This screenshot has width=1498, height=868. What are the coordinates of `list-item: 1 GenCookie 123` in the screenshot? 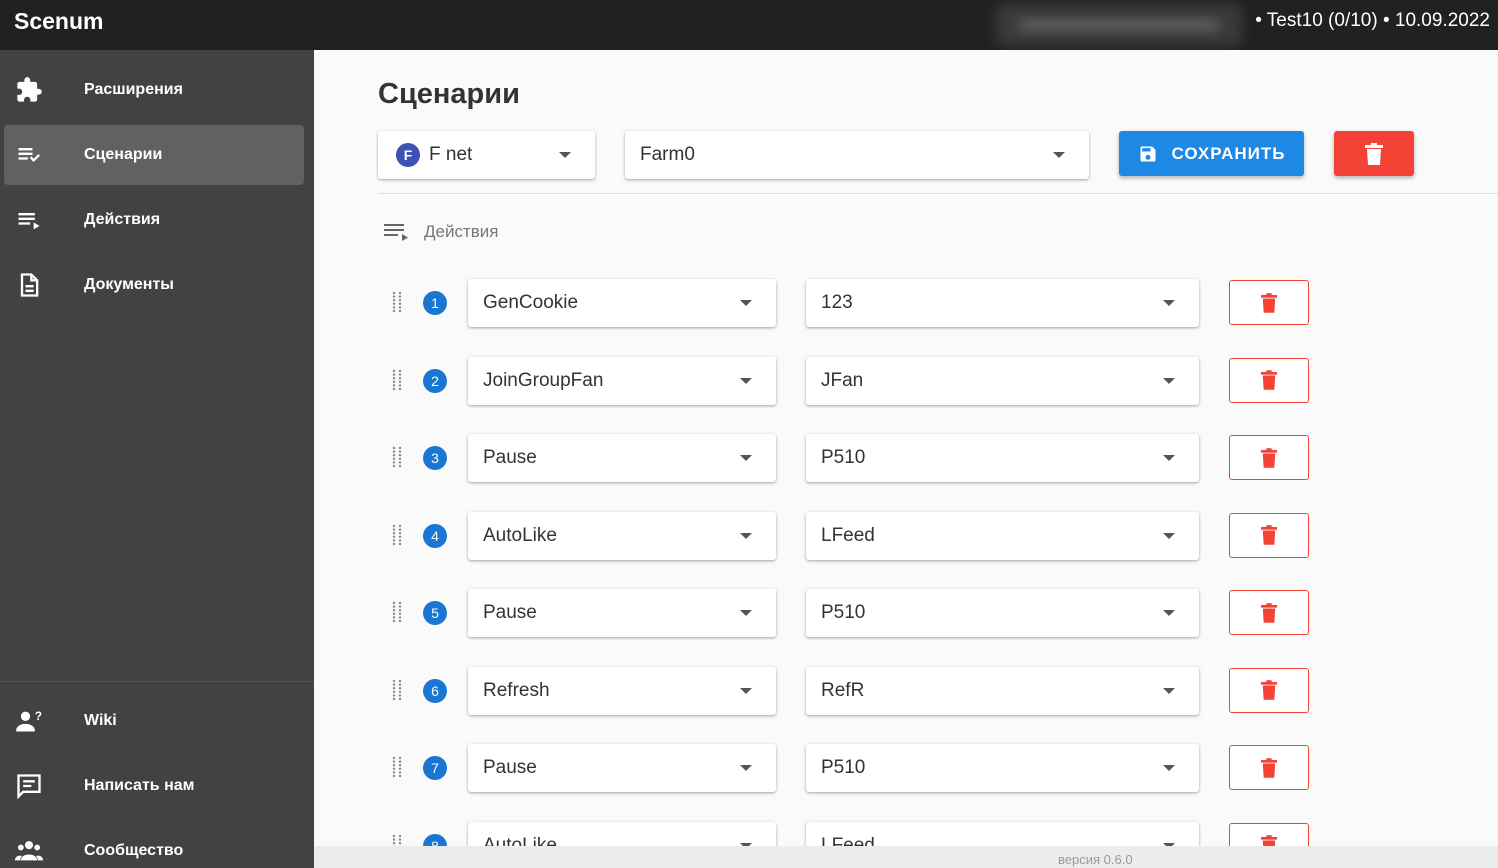 It's located at (906, 303).